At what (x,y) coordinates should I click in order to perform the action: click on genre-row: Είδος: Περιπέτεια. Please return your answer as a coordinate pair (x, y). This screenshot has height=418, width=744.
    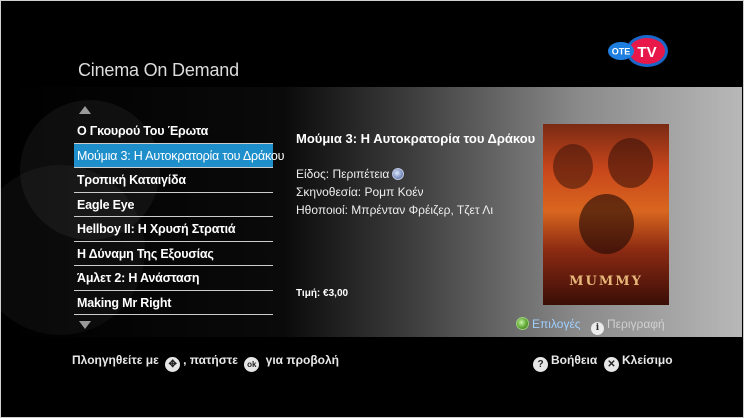
    Looking at the image, I should click on (394, 174).